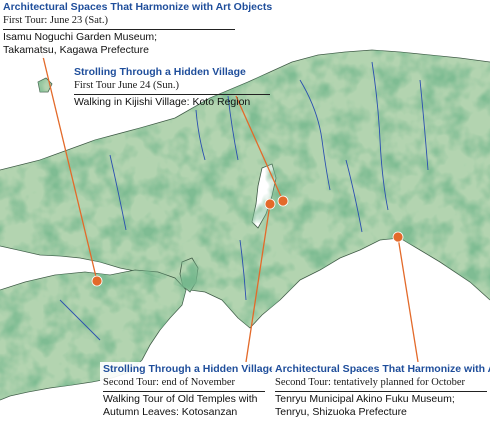 The width and height of the screenshot is (490, 433). I want to click on tenryu-marker, so click(398, 237).